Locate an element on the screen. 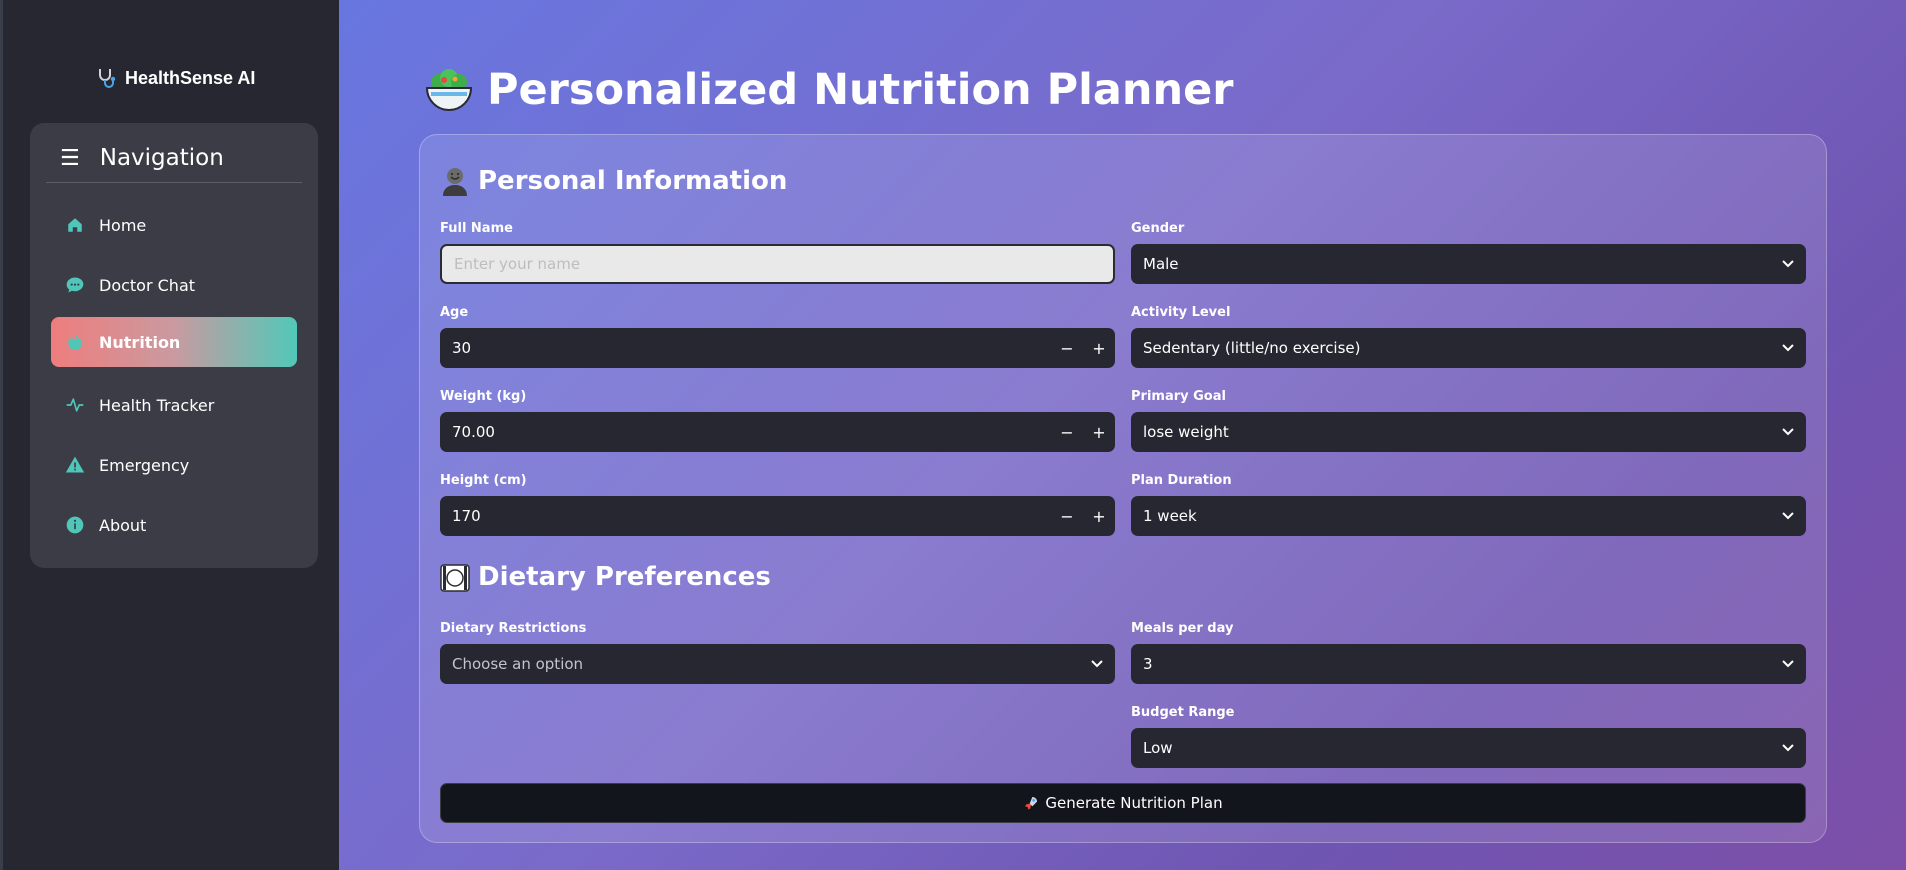 This screenshot has height=870, width=1906. home-icon is located at coordinates (75, 225).